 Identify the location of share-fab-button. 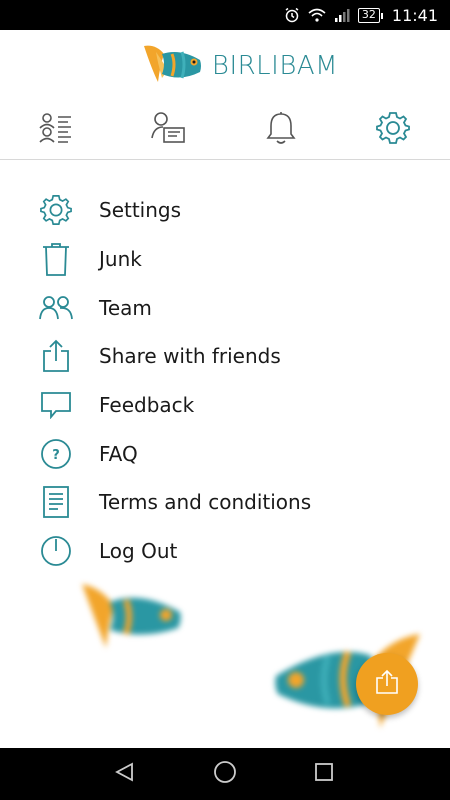
(387, 684).